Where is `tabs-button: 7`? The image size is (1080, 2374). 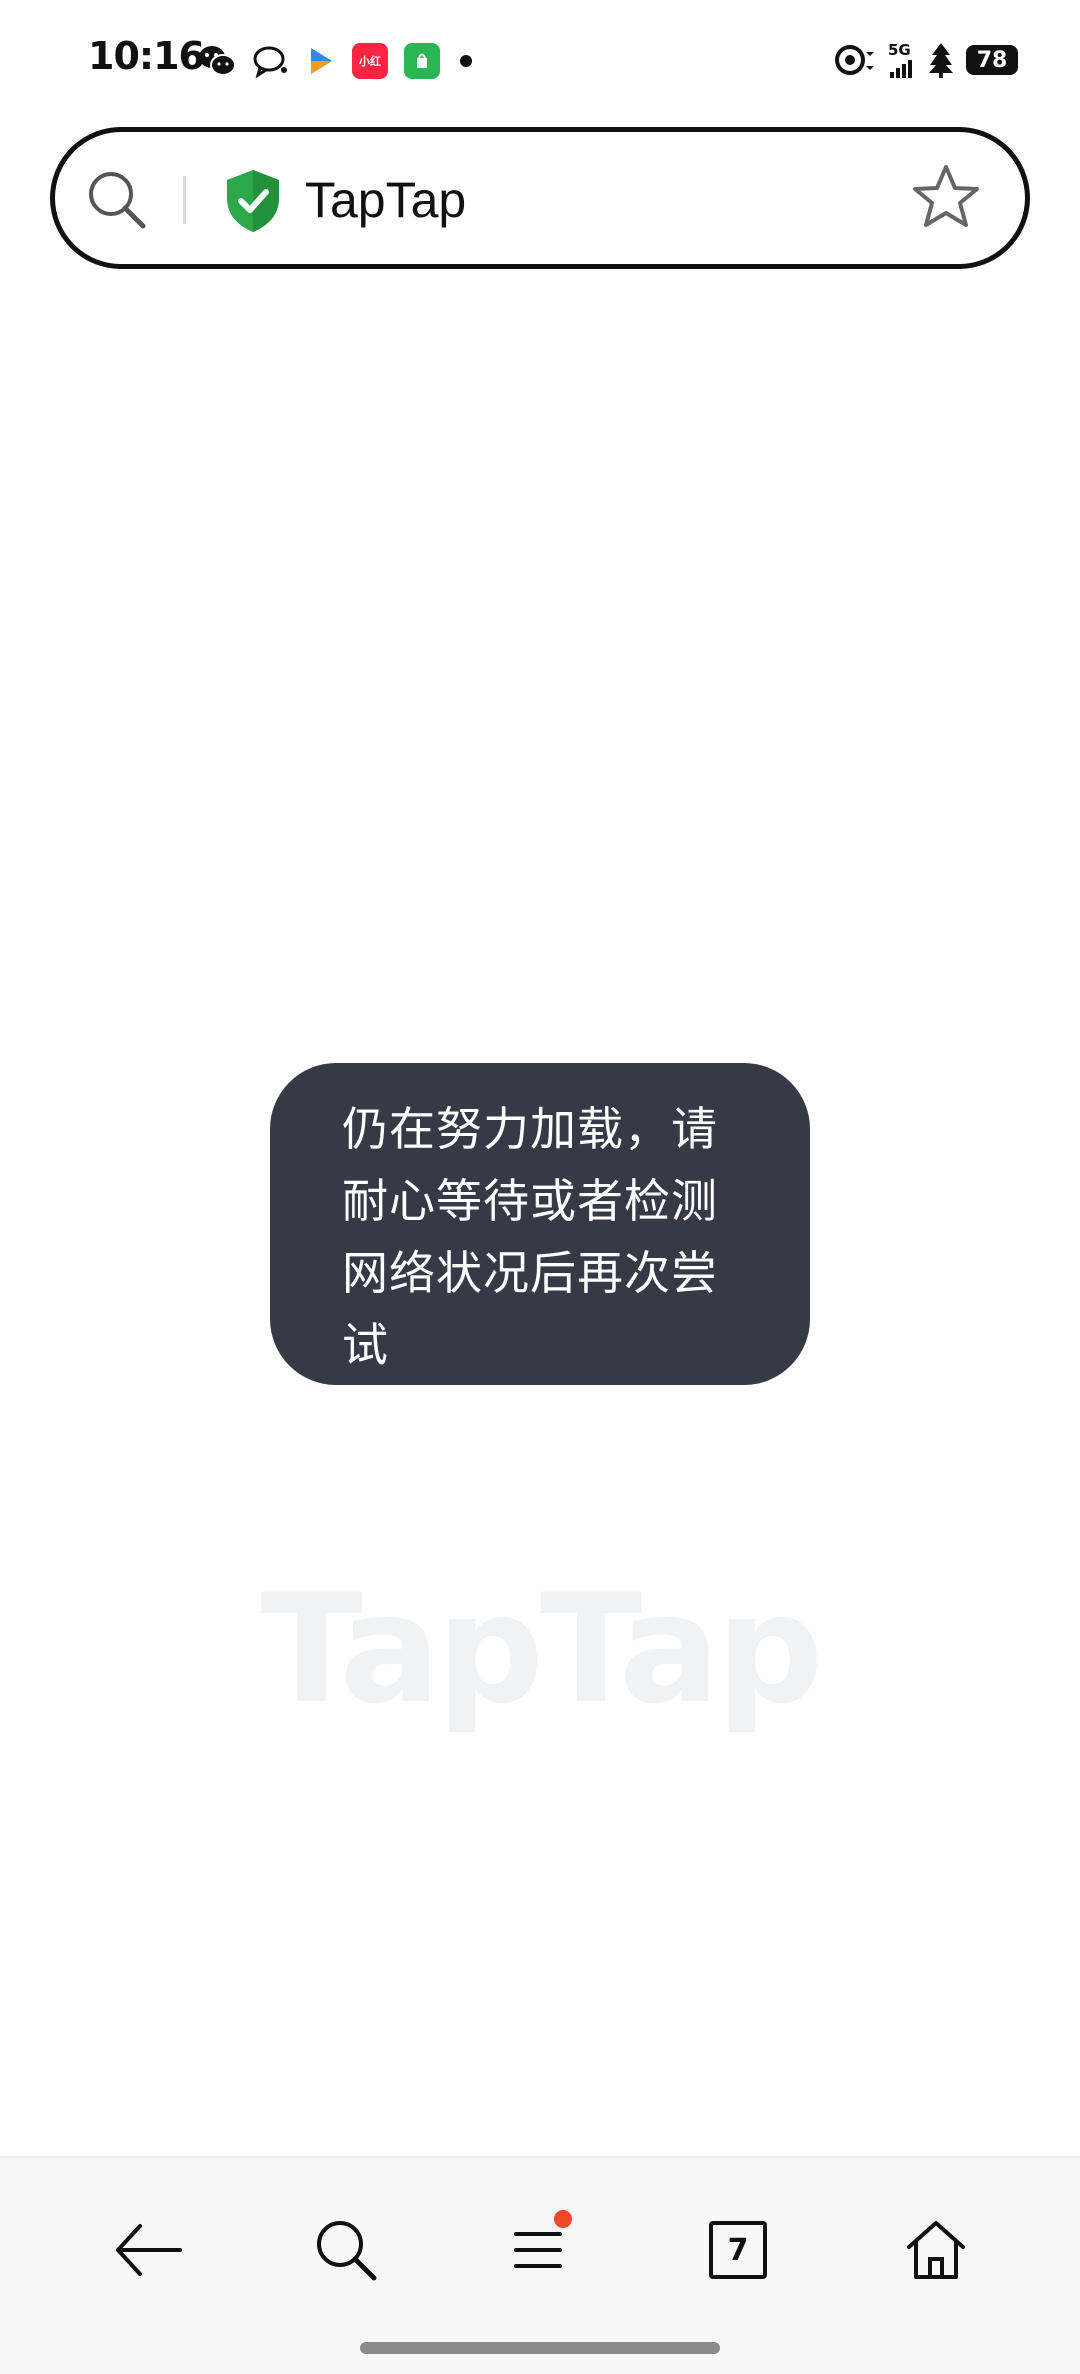
tabs-button: 7 is located at coordinates (738, 2250).